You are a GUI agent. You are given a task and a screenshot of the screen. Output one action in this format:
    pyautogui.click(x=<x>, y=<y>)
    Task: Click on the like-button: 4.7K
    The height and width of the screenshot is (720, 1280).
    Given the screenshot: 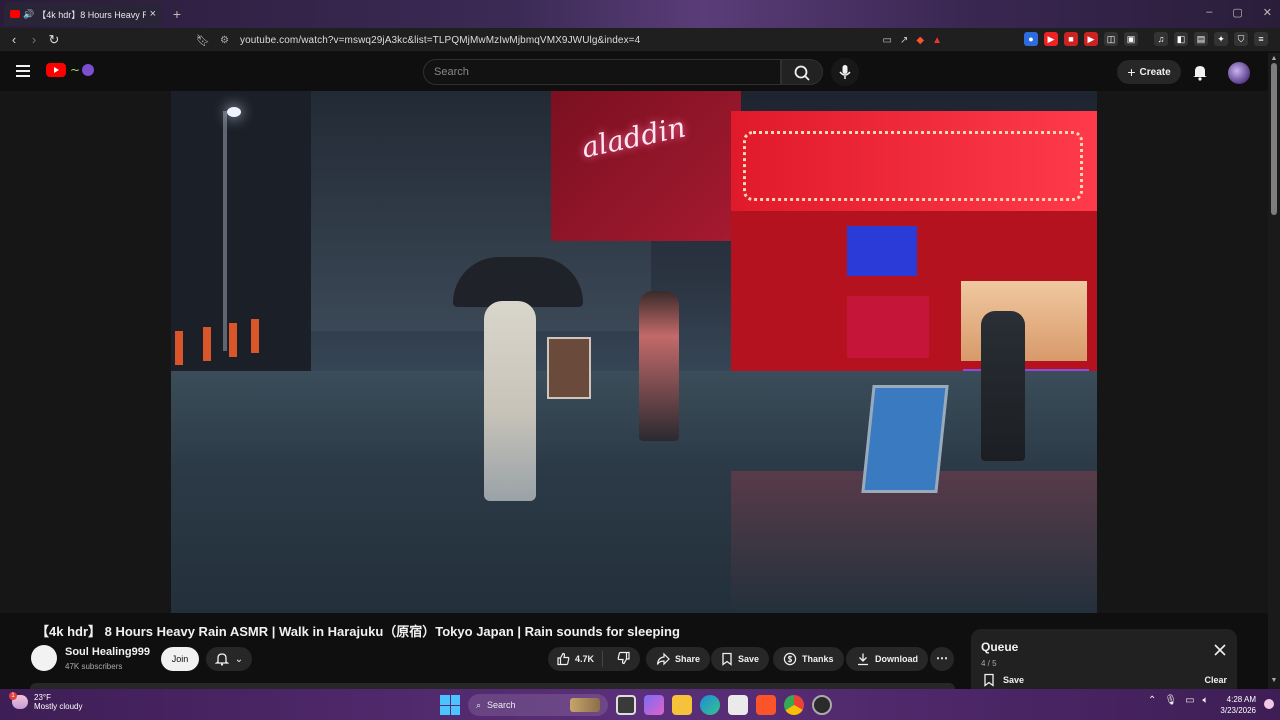 What is the action you would take?
    pyautogui.click(x=576, y=659)
    